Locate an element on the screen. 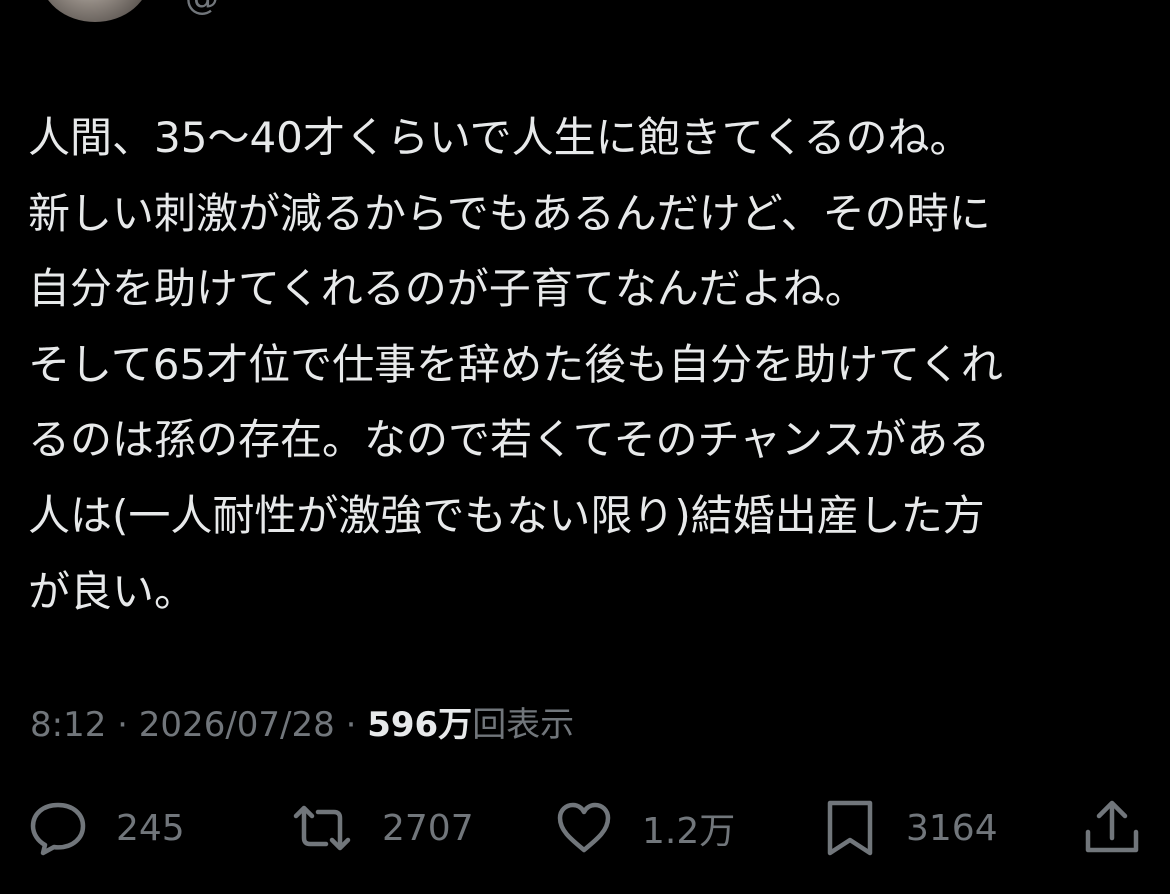 This screenshot has height=894, width=1170. retweet-count: 2707 is located at coordinates (428, 828).